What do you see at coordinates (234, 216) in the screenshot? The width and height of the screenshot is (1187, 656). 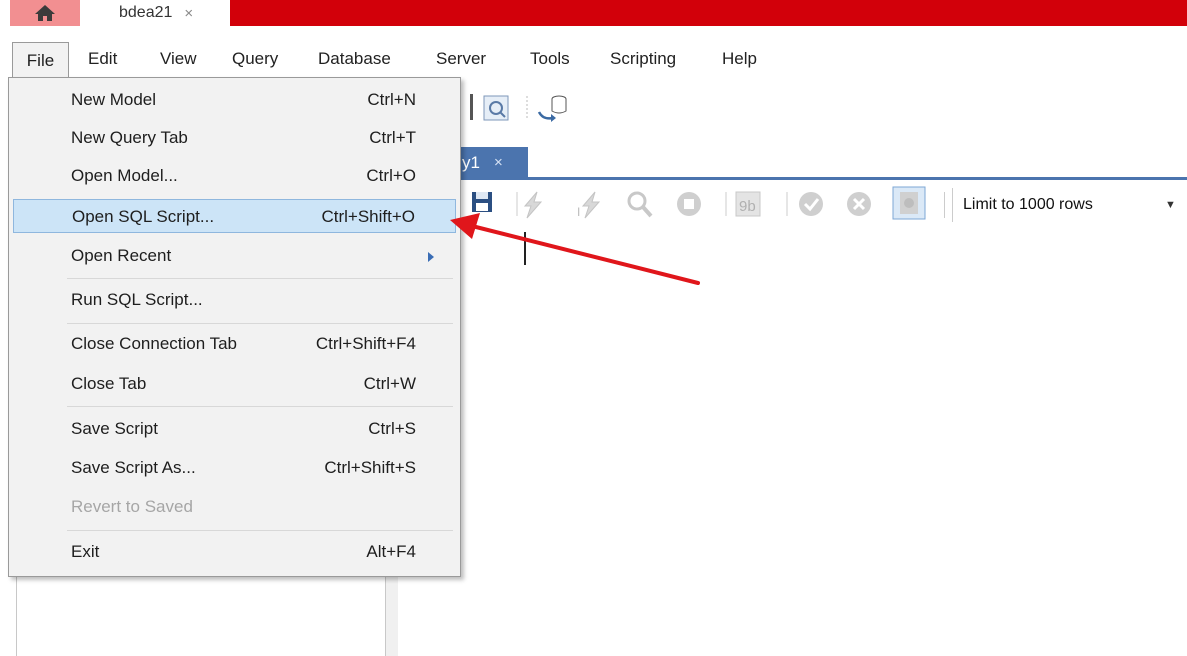 I see `menu-item-open-sql-script: Open SQL Script... Ctrl+Shift+O` at bounding box center [234, 216].